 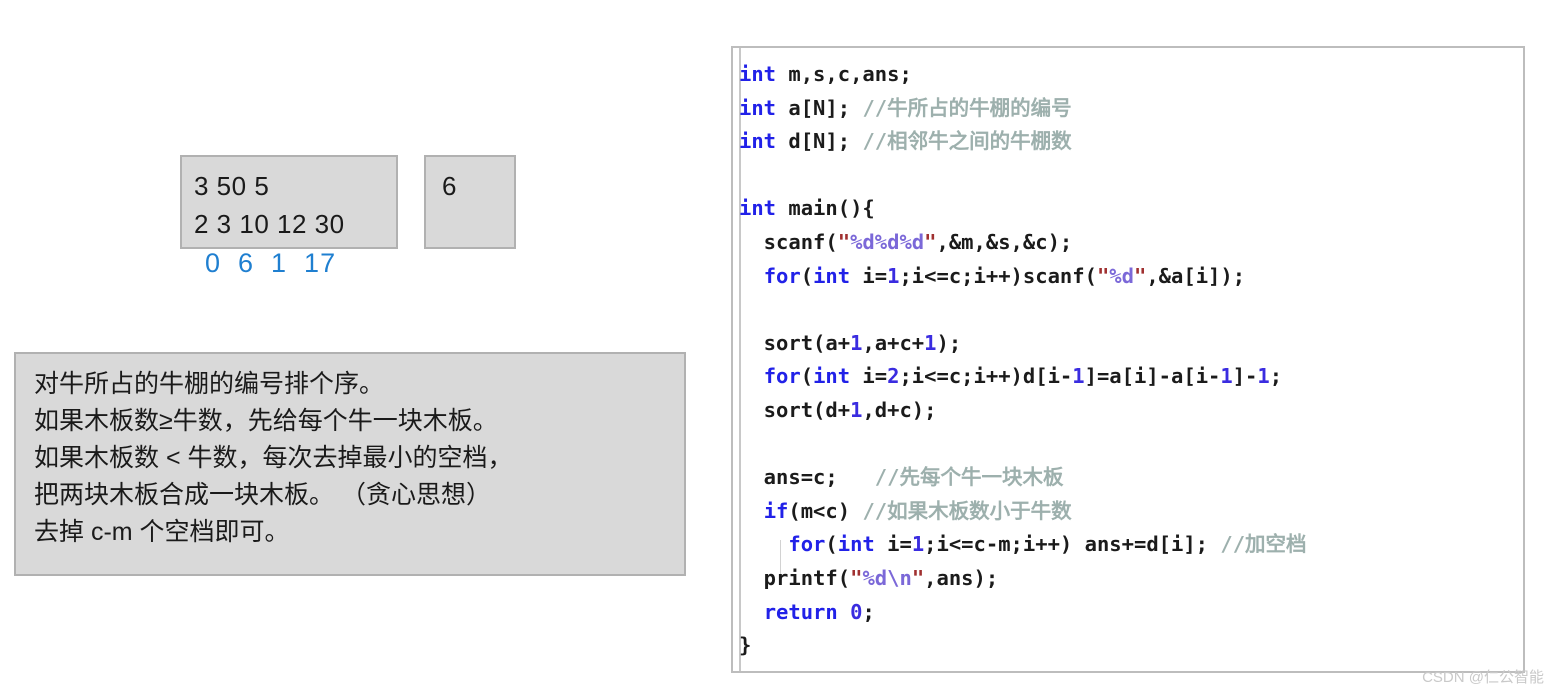 What do you see at coordinates (745, 645) in the screenshot?
I see `code-token-id: }` at bounding box center [745, 645].